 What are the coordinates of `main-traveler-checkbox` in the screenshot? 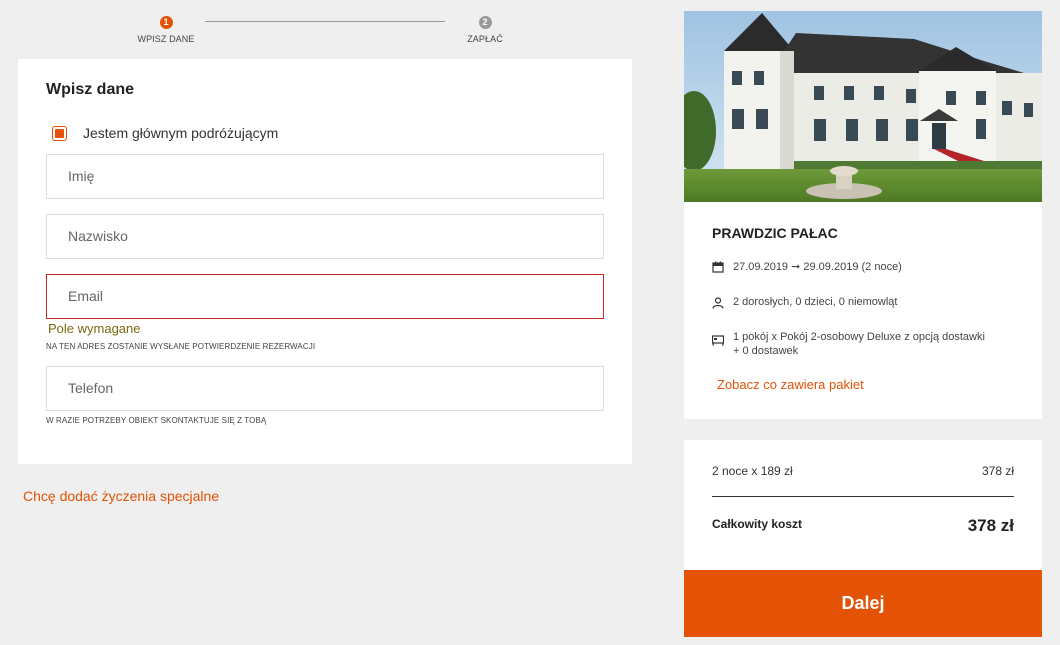 It's located at (59, 133).